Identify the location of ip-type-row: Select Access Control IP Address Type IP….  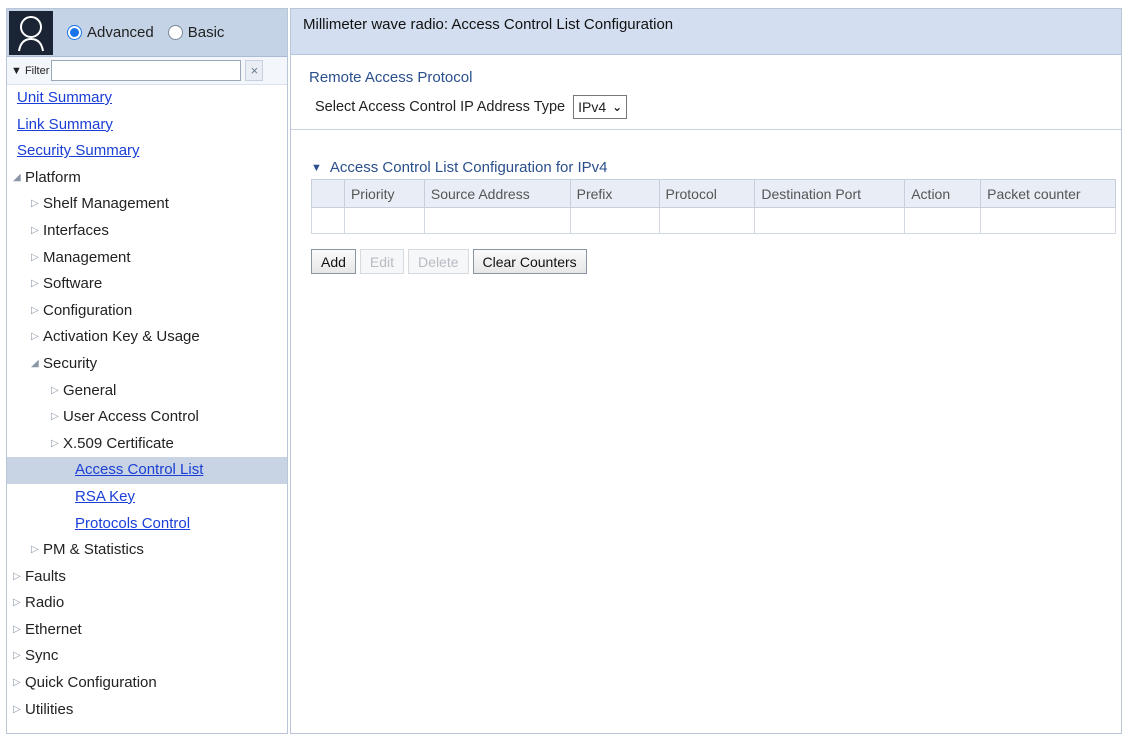
(471, 107).